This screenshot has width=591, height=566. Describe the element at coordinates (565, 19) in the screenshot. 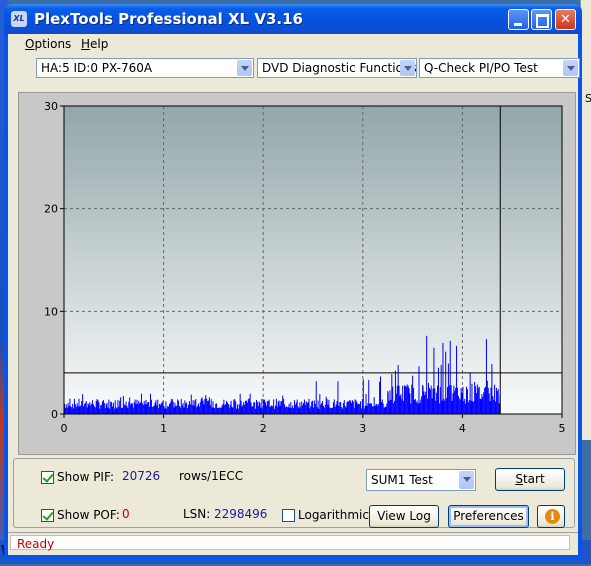

I see `close-button: ✕` at that location.